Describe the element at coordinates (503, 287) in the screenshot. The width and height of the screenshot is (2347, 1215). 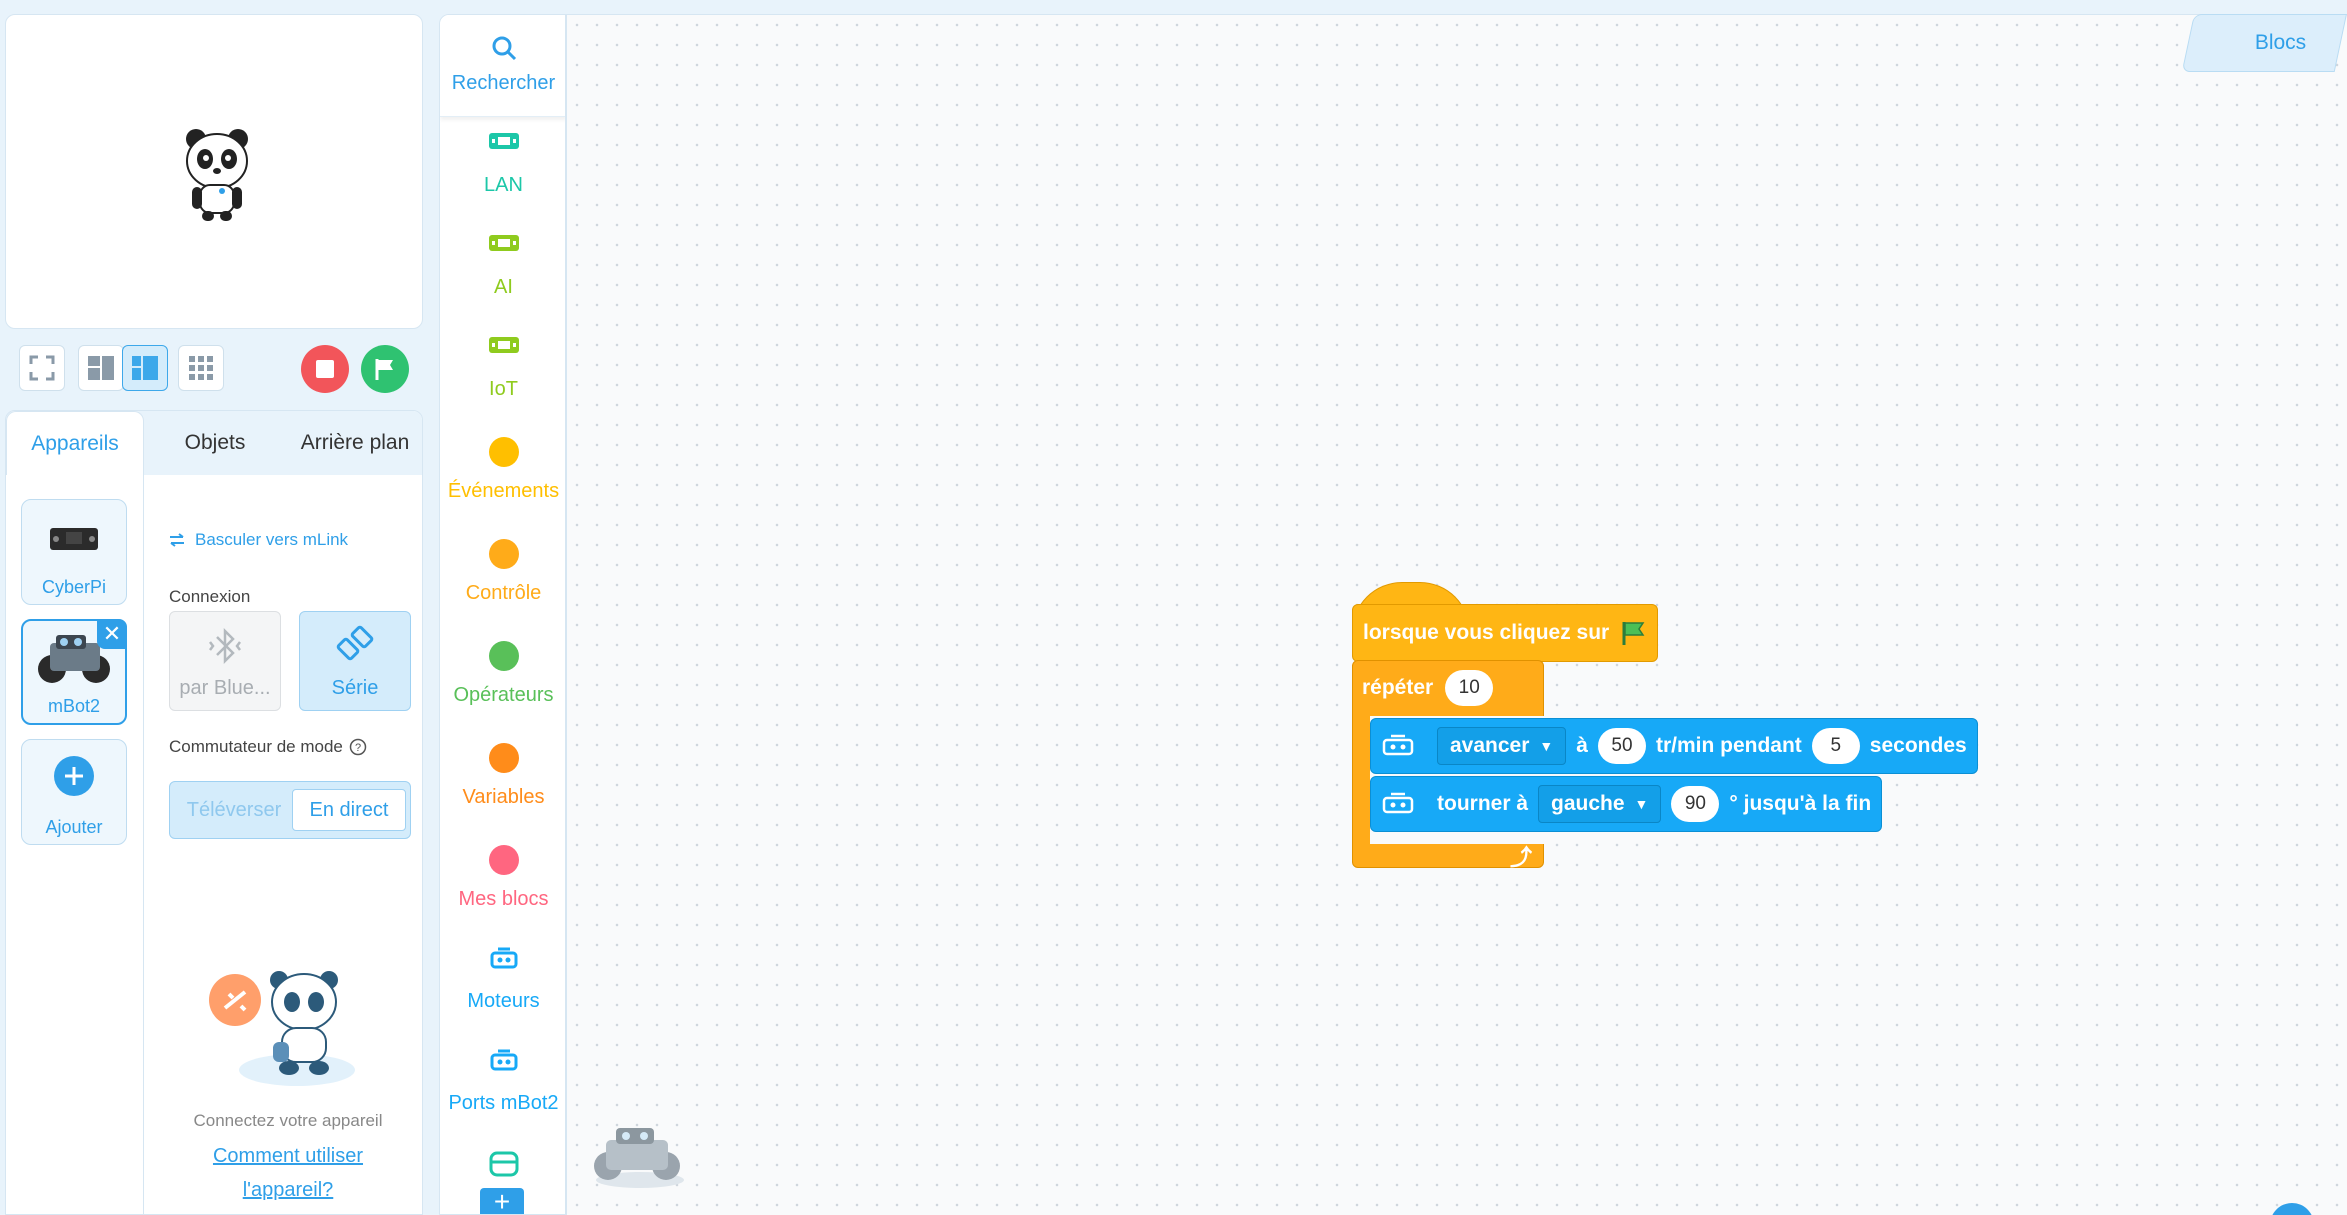
I see `category-label: AI` at that location.